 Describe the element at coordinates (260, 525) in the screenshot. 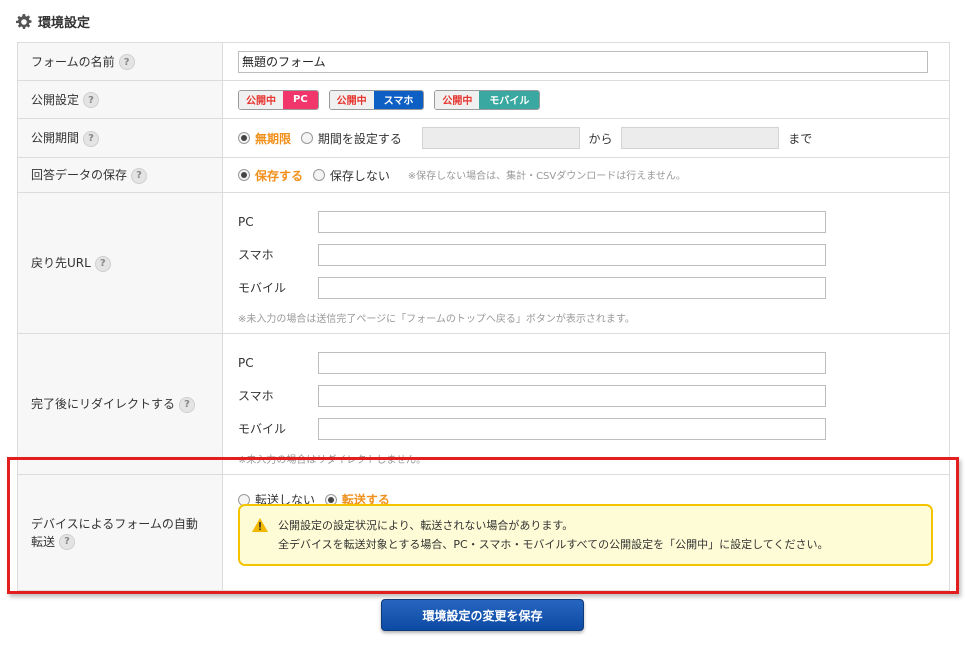

I see `warning-icon` at that location.